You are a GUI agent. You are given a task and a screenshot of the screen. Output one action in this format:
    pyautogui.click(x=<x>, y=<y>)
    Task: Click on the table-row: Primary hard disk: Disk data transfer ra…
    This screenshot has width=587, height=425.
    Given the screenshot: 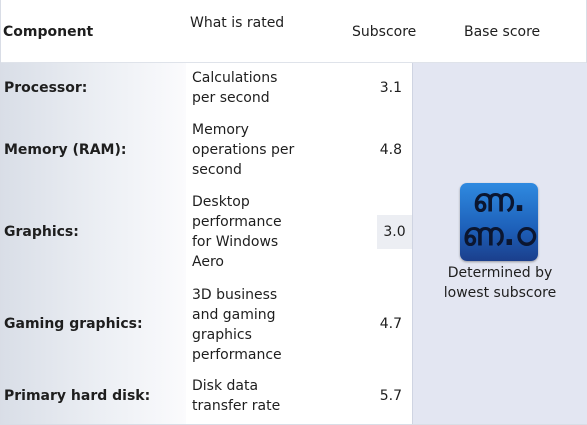 What is the action you would take?
    pyautogui.click(x=206, y=398)
    